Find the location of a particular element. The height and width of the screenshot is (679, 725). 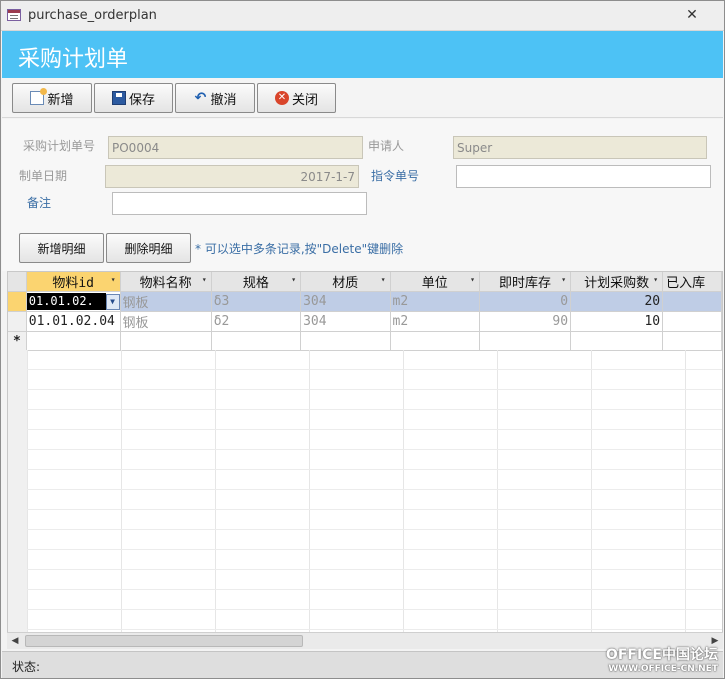

save-button-label: 保存 is located at coordinates (141, 100).